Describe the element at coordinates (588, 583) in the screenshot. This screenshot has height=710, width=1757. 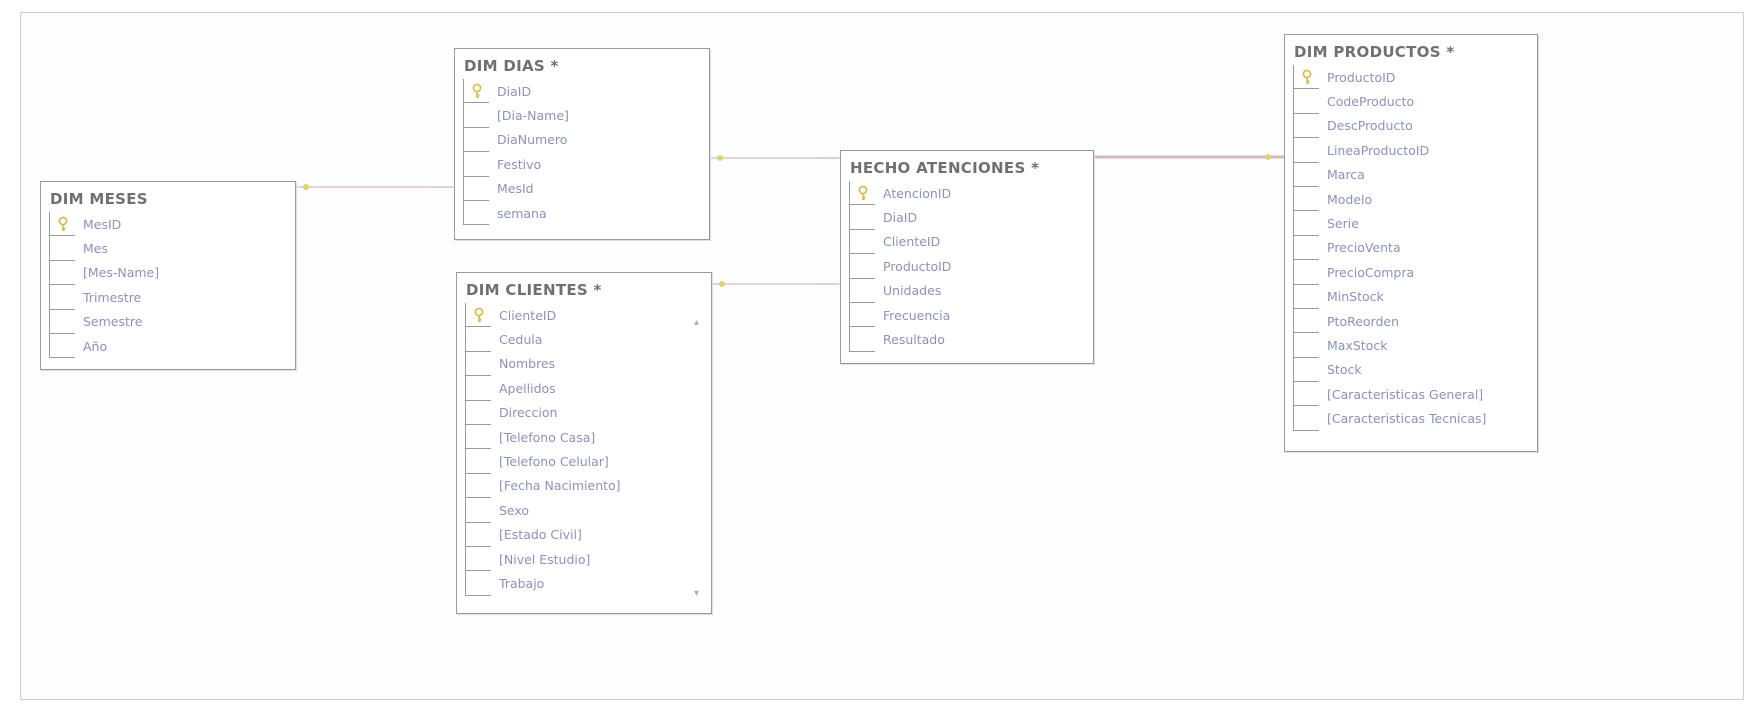
I see `column-row: Trabajo` at that location.